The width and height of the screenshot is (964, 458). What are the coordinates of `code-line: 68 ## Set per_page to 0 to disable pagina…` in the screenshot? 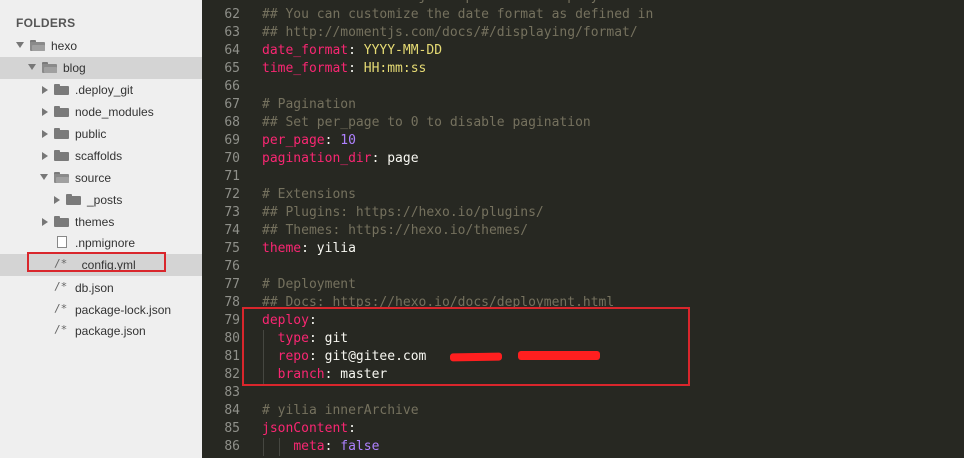 It's located at (583, 123).